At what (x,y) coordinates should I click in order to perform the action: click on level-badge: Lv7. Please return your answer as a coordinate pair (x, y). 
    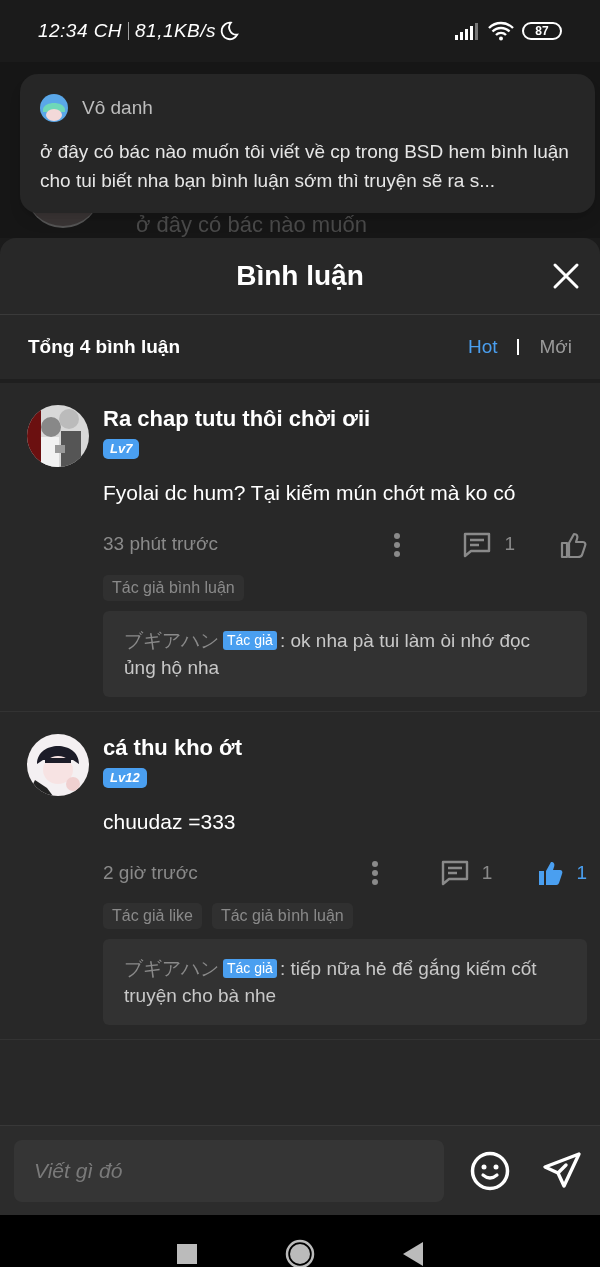
    Looking at the image, I should click on (121, 449).